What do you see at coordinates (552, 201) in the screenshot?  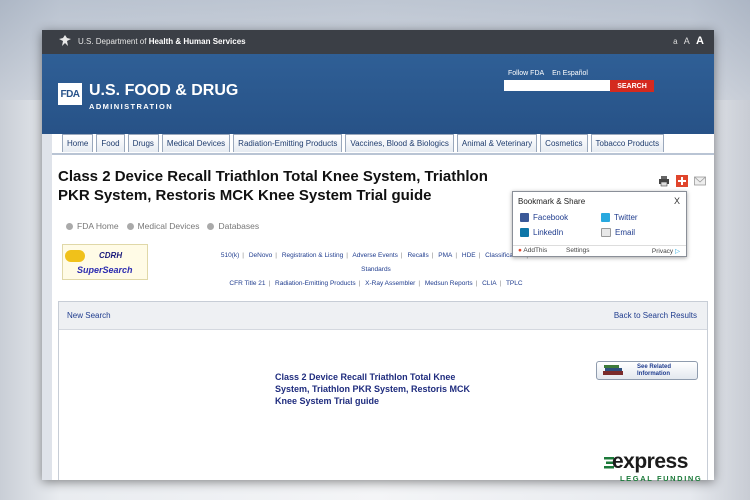 I see `share-heading: Bookmark & Share` at bounding box center [552, 201].